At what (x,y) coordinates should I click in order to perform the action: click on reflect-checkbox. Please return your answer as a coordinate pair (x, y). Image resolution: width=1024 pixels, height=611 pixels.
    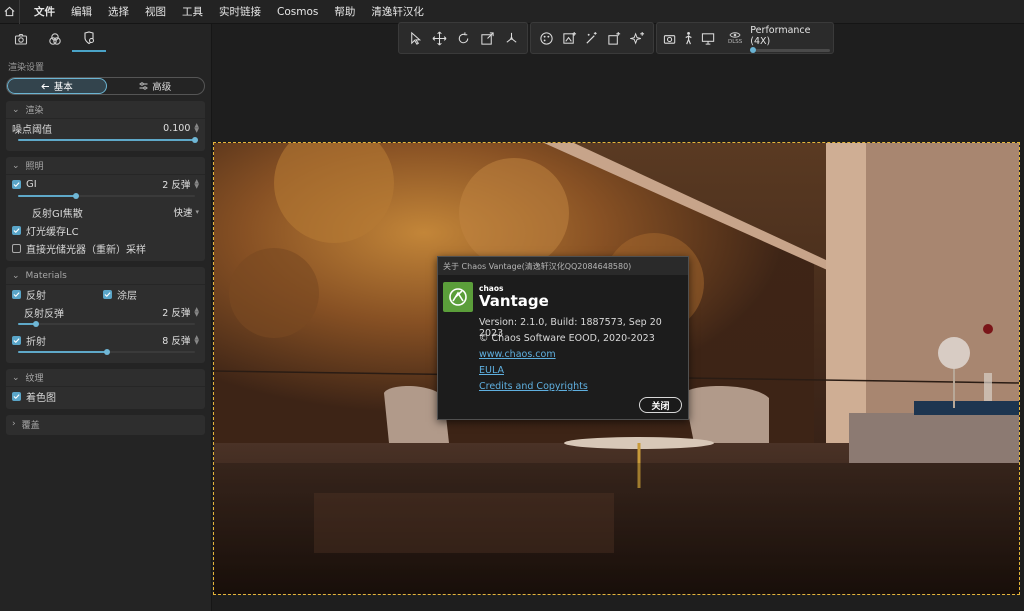
    Looking at the image, I should click on (16, 294).